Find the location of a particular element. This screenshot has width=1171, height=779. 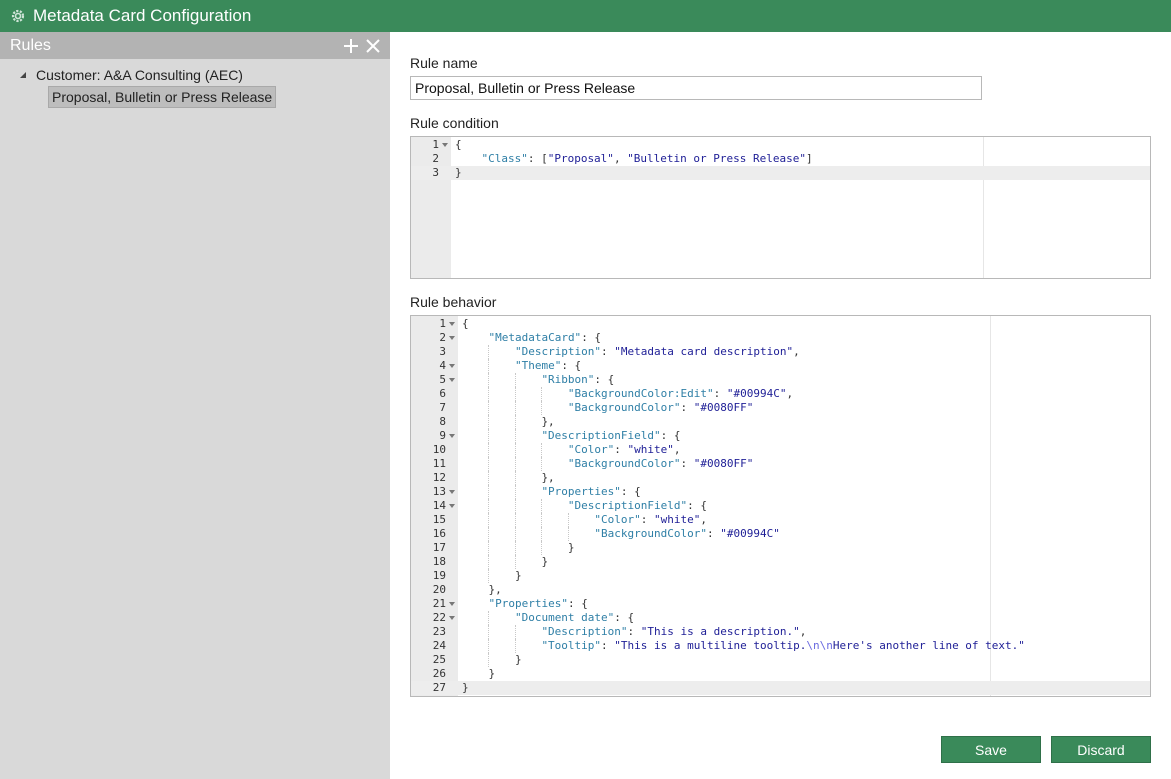

code-line: 3} is located at coordinates (780, 173).